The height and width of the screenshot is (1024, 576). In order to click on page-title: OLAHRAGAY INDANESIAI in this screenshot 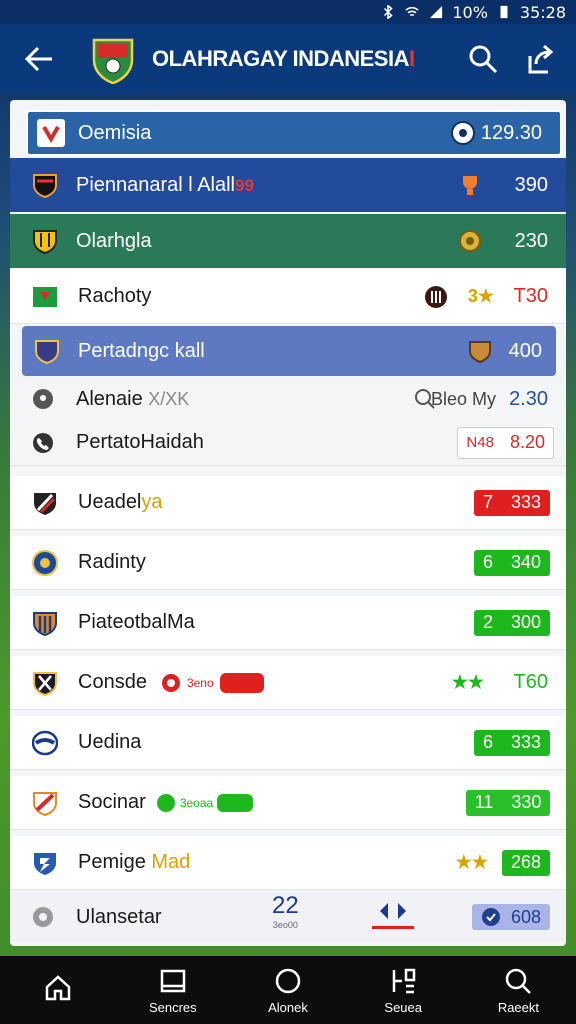, I will do `click(283, 58)`.